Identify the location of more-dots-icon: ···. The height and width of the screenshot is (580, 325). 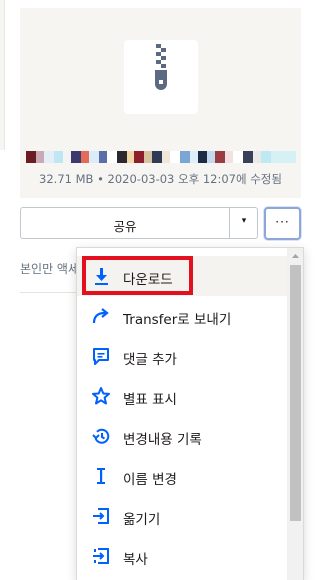
(282, 222).